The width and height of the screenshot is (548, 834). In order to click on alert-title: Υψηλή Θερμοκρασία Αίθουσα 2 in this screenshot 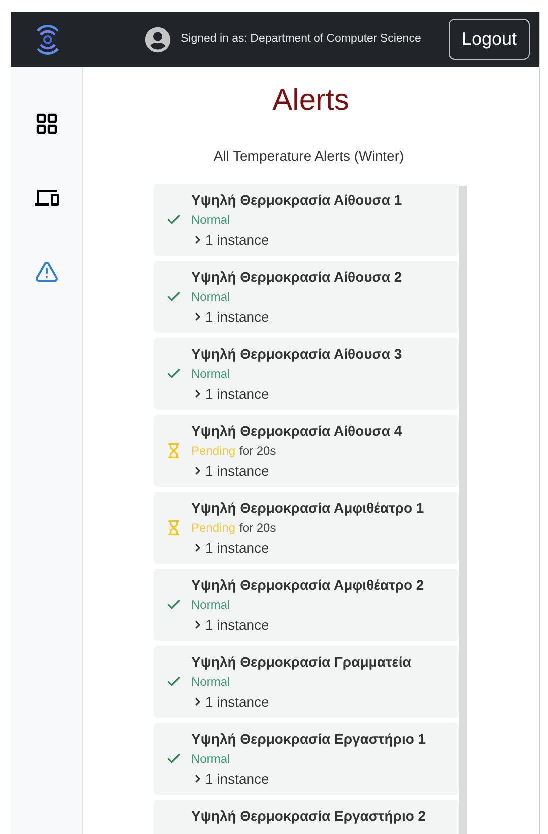, I will do `click(297, 277)`.